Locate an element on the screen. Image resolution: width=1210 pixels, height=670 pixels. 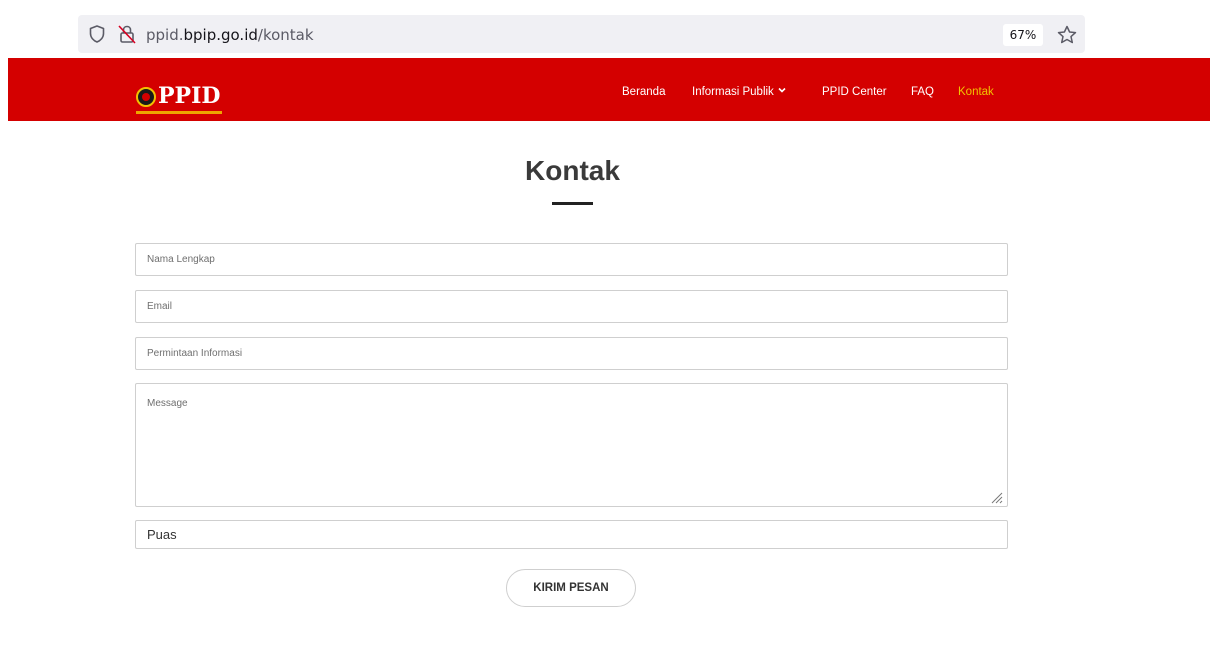
zoom-level-button: 67% is located at coordinates (1023, 35).